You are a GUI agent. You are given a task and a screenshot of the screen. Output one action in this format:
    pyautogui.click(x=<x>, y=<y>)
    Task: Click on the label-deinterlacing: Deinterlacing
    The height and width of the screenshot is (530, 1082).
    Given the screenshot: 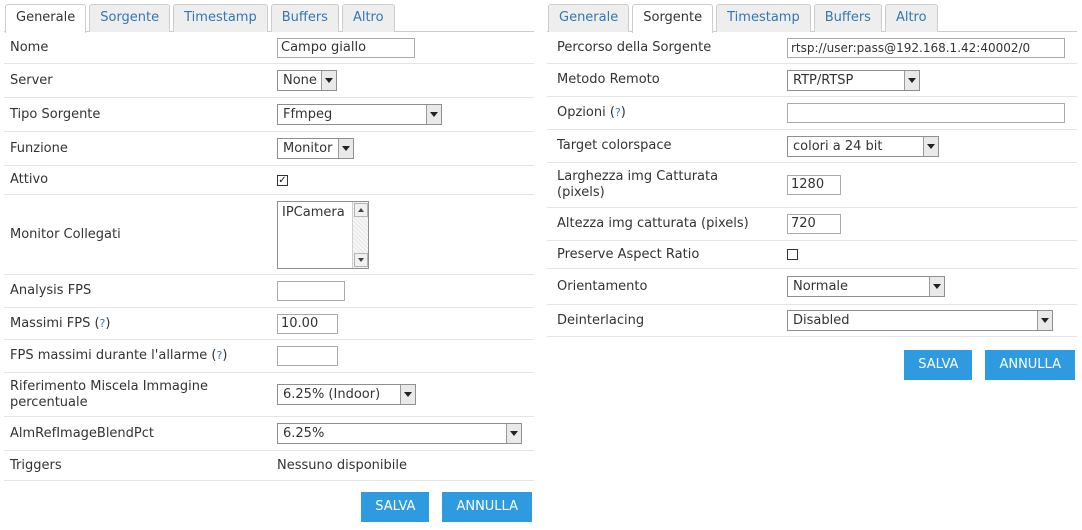 What is the action you would take?
    pyautogui.click(x=601, y=320)
    